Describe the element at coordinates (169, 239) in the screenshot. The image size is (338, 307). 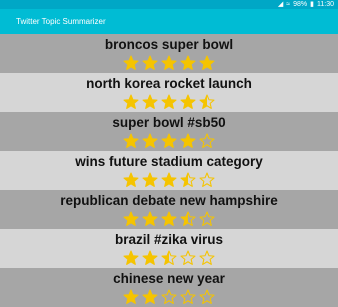
I see `topic-title: brazil #zika virus` at that location.